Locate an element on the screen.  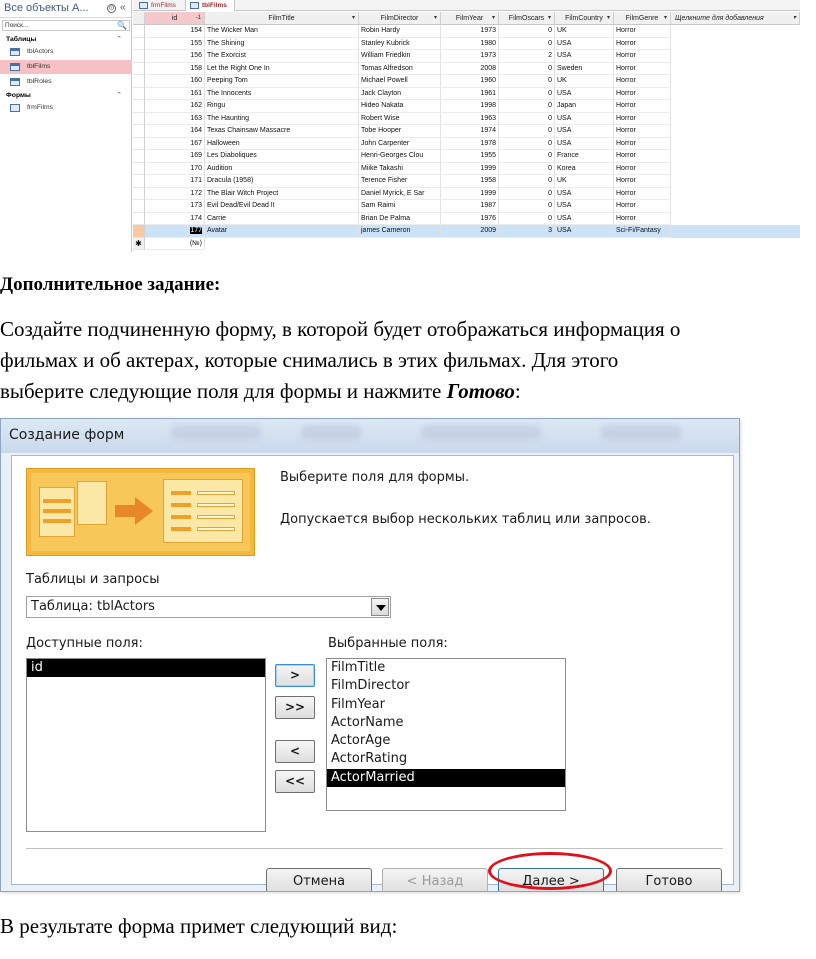
table-cell: Robin Hardy is located at coordinates (400, 31).